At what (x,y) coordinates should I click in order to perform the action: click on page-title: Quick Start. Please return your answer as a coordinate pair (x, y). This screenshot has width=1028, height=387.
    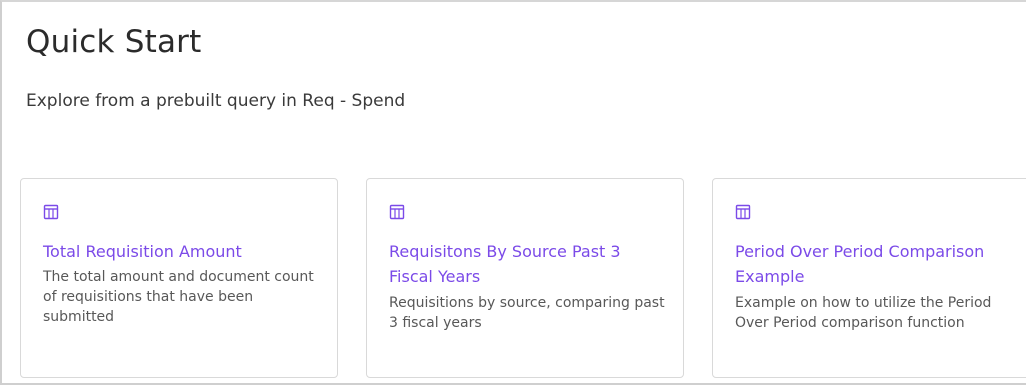
    Looking at the image, I should click on (114, 42).